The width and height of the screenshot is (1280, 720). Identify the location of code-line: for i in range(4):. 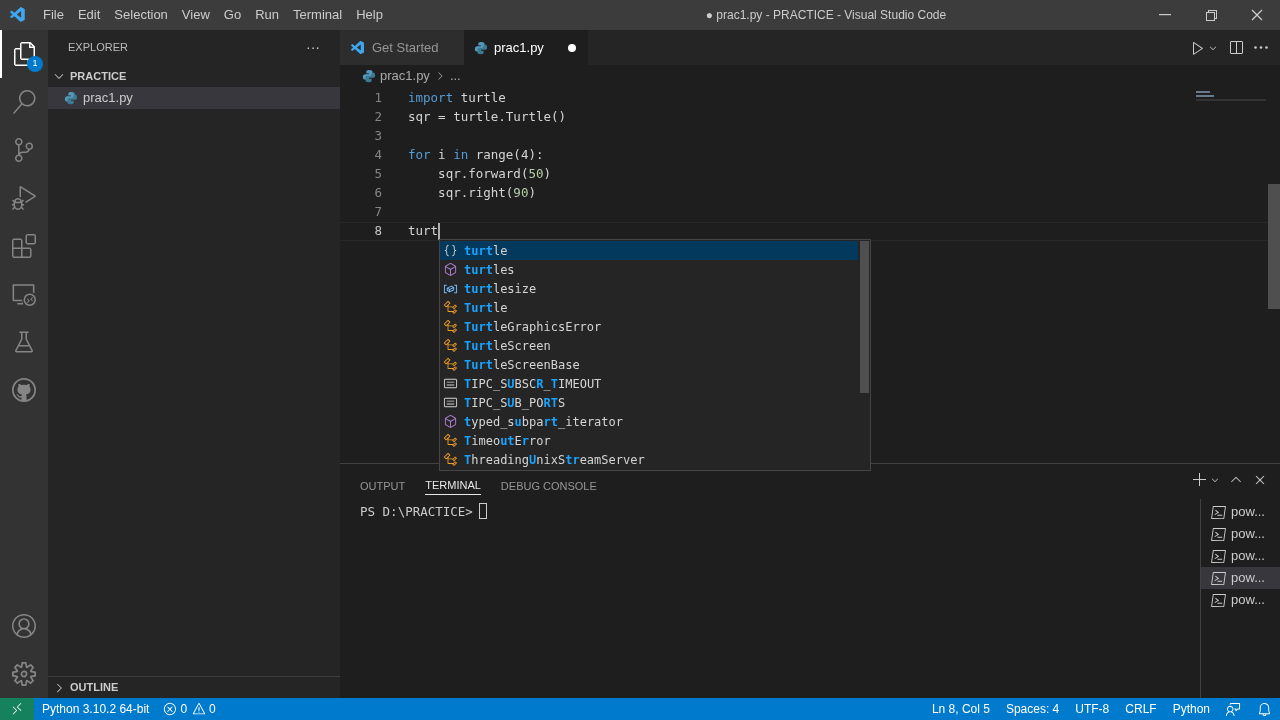
(476, 155).